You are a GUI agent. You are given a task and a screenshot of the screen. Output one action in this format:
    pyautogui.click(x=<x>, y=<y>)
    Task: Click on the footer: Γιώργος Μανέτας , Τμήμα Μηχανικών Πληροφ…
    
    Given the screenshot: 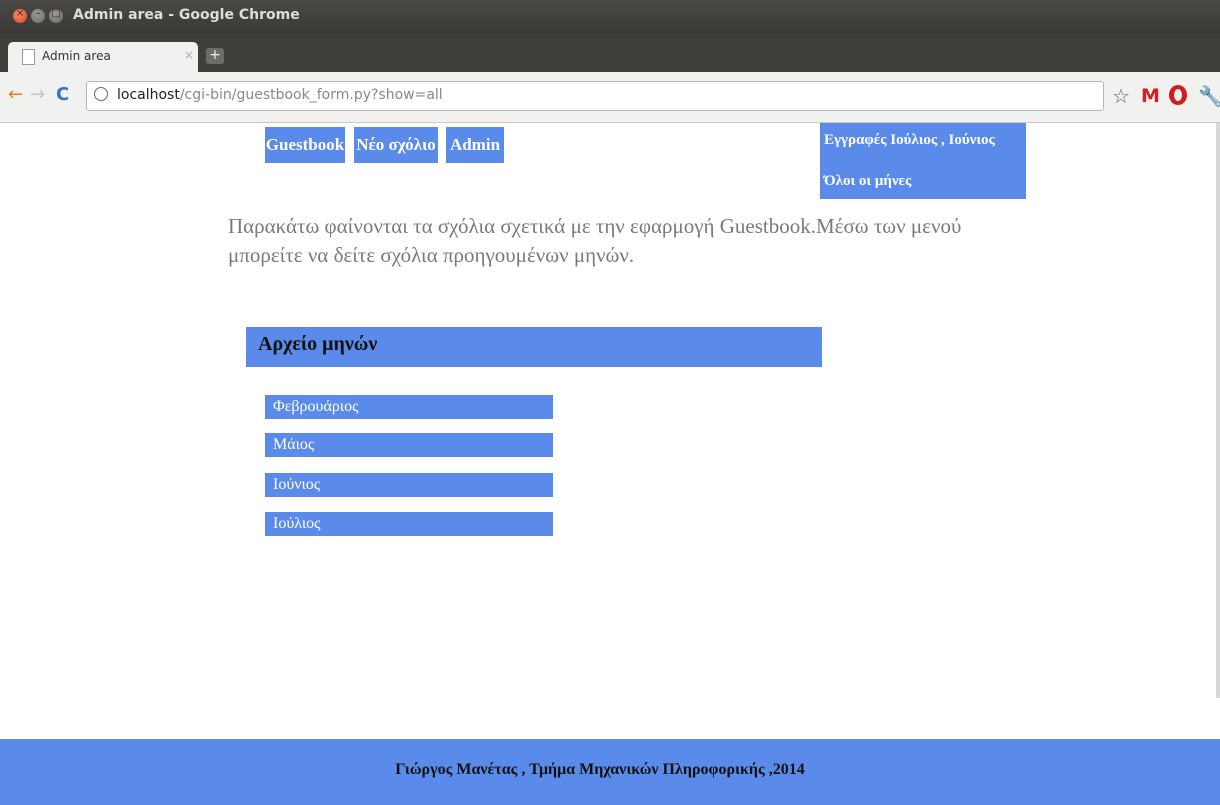 What is the action you would take?
    pyautogui.click(x=610, y=772)
    